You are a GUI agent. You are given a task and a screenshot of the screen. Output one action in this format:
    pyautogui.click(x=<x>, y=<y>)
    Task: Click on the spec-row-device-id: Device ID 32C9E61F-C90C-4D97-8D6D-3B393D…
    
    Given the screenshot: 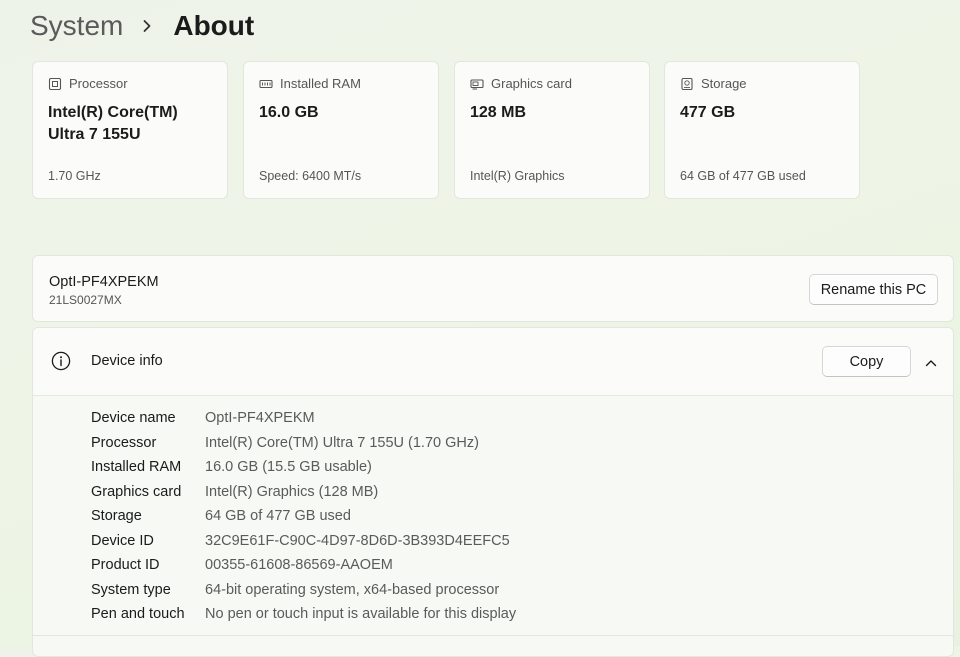 What is the action you would take?
    pyautogui.click(x=303, y=541)
    